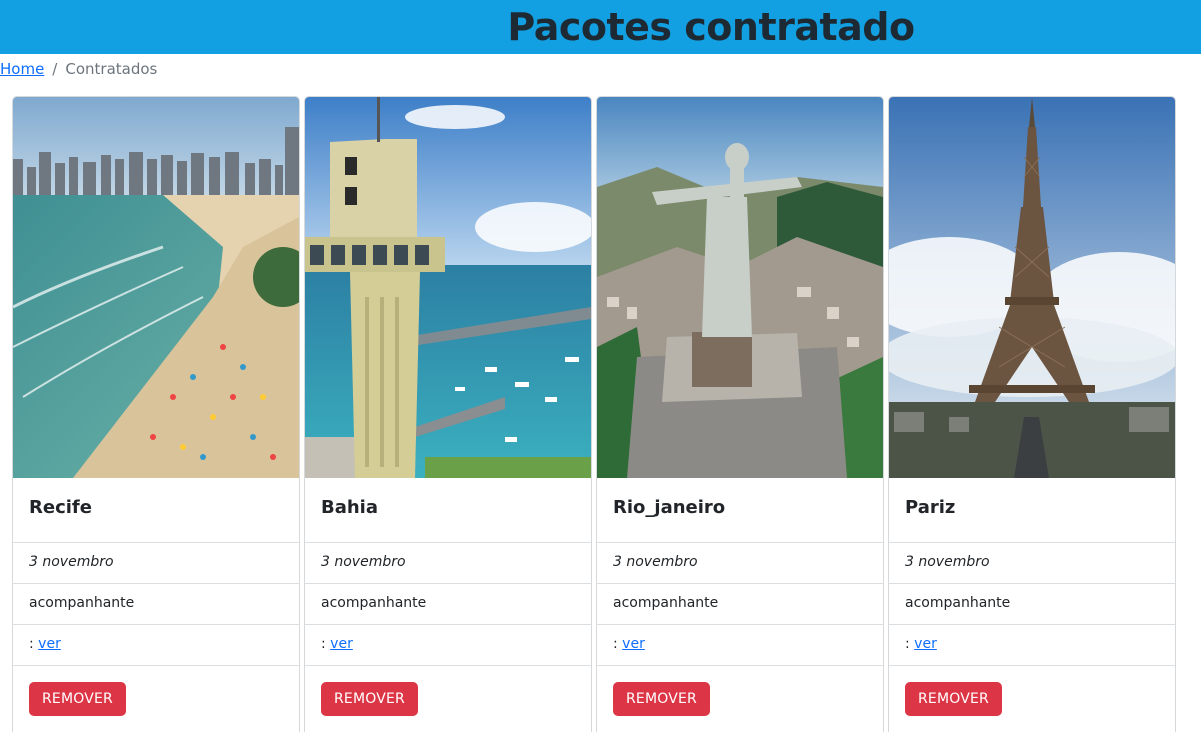 This screenshot has height=732, width=1201. What do you see at coordinates (111, 69) in the screenshot?
I see `breadcrumb-current: Contratados` at bounding box center [111, 69].